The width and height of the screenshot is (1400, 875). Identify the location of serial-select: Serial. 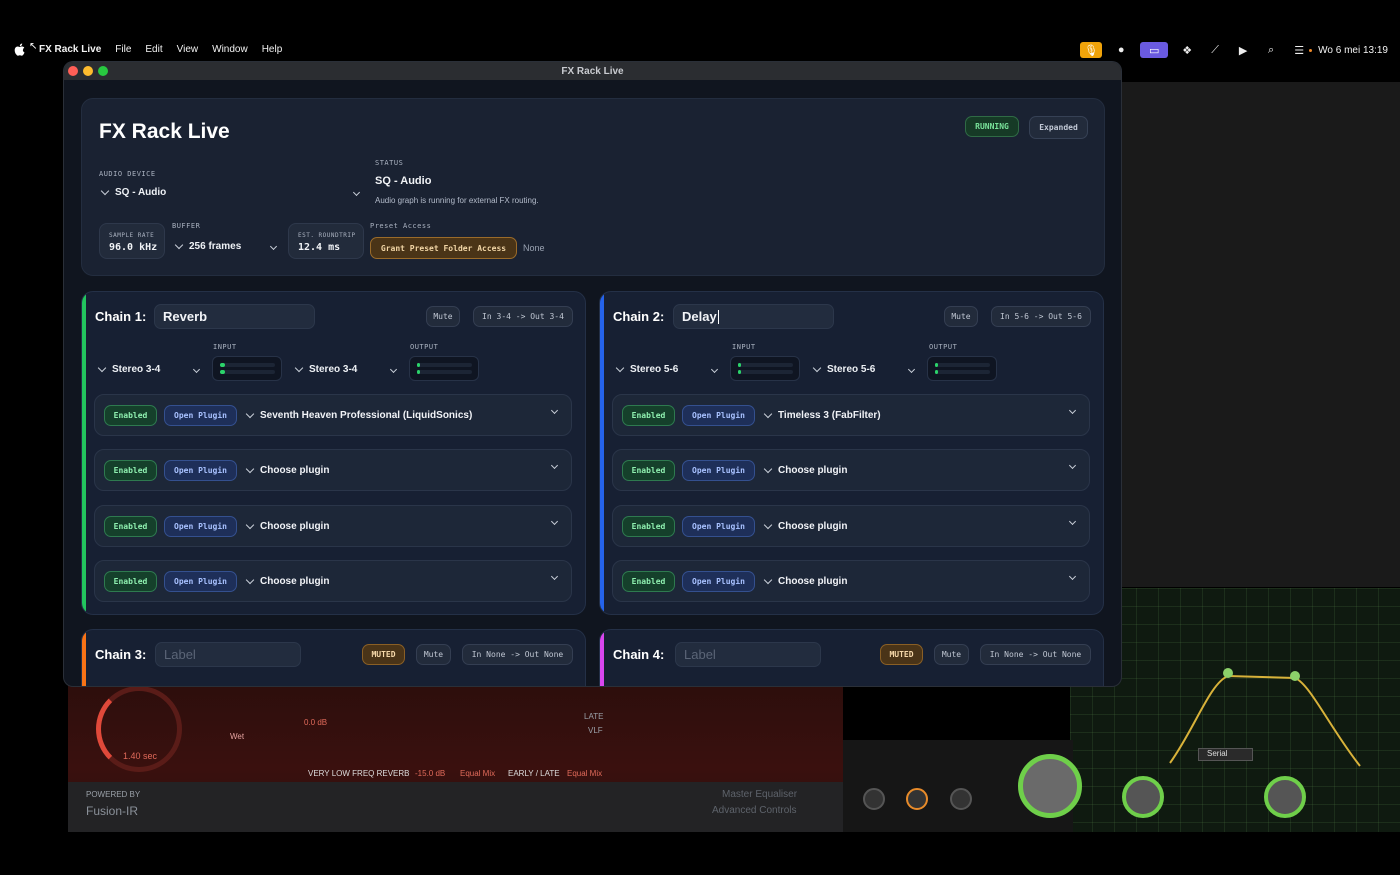
(1225, 754).